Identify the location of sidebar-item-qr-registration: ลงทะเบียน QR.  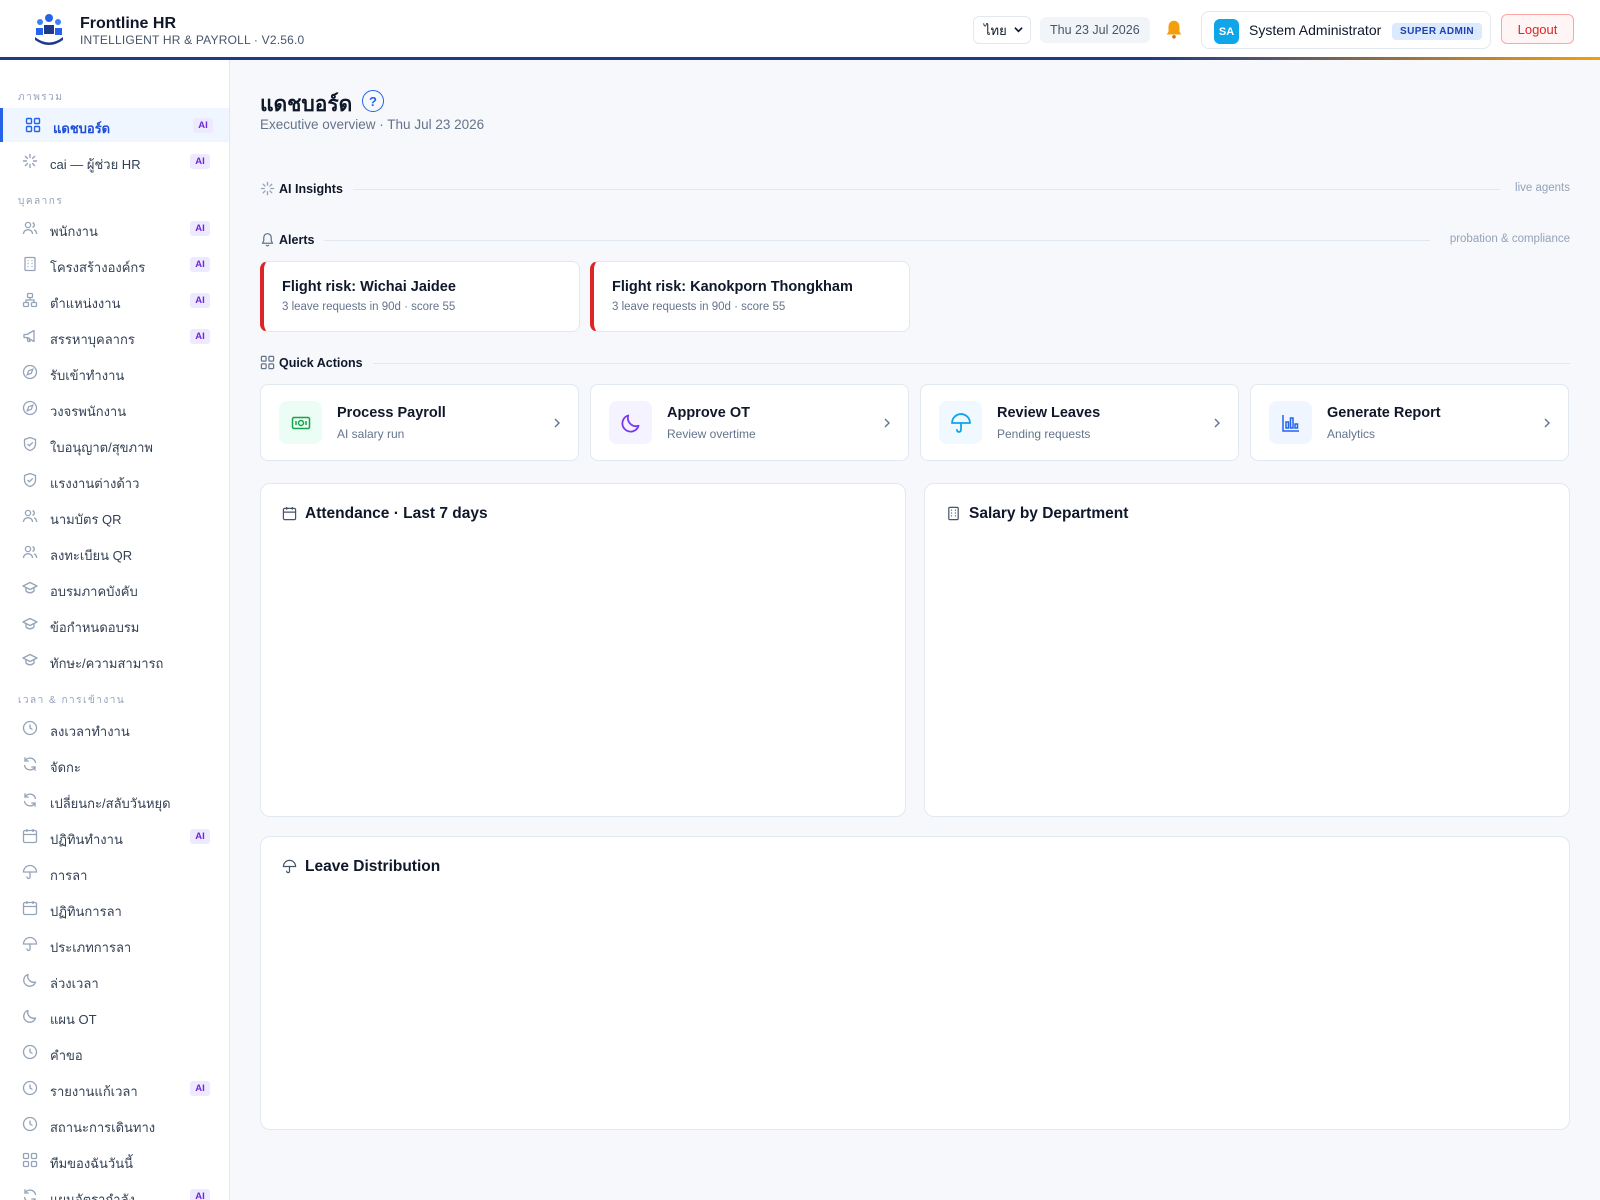
(114, 552).